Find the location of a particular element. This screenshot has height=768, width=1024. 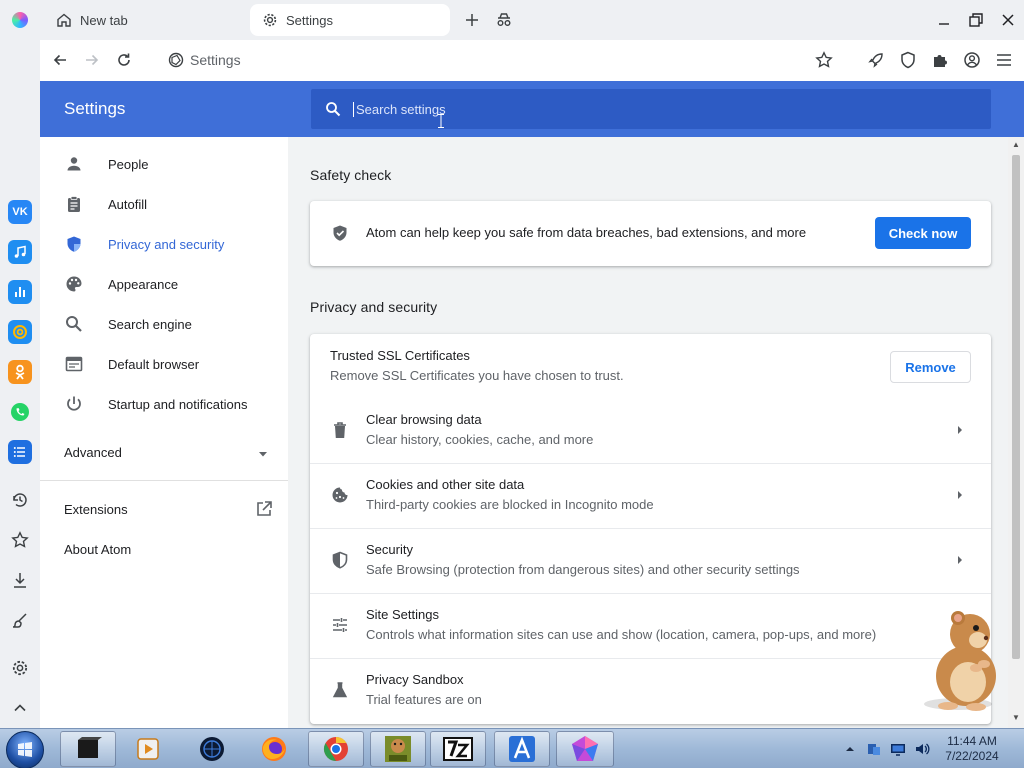

taskbar-clock: 11:44 AM 7/22/2024 is located at coordinates (972, 749).